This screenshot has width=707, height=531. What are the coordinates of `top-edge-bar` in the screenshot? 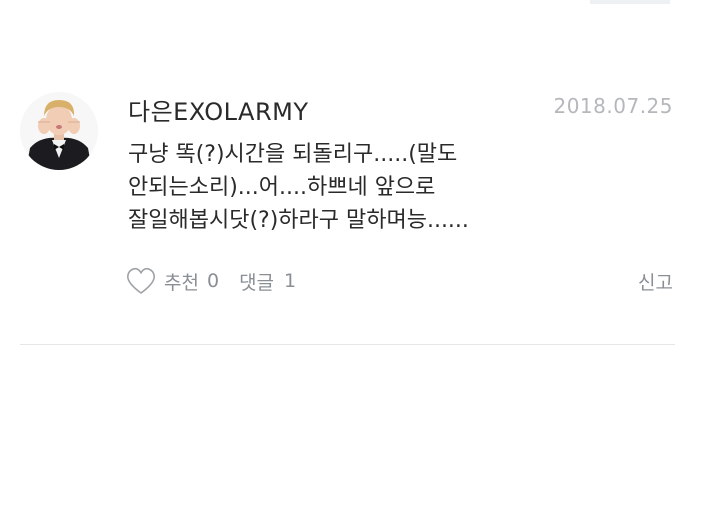 It's located at (630, 2).